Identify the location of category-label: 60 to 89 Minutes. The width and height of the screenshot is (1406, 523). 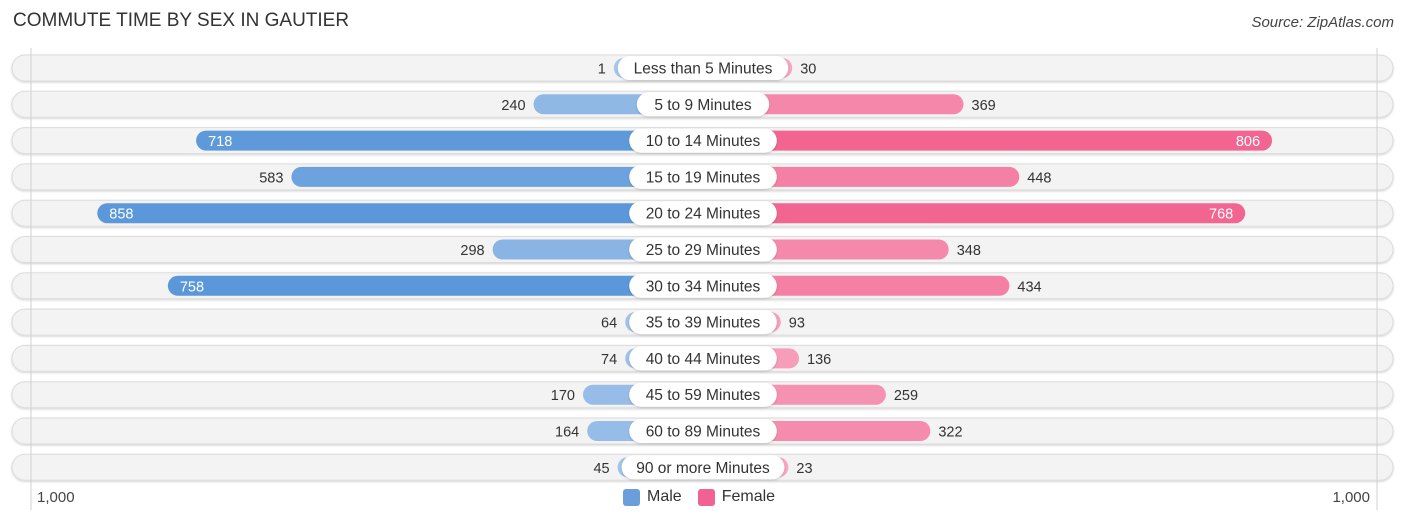
(703, 432).